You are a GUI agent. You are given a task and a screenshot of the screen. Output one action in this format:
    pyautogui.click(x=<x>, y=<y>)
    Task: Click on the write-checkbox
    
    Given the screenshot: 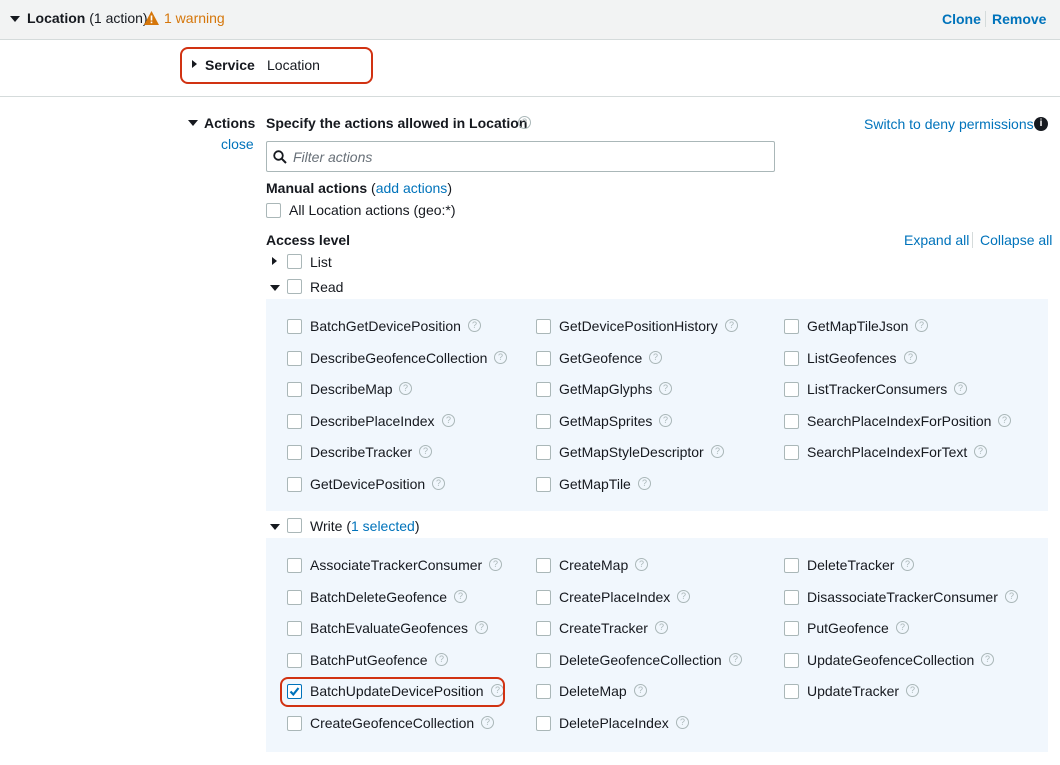 What is the action you would take?
    pyautogui.click(x=294, y=525)
    